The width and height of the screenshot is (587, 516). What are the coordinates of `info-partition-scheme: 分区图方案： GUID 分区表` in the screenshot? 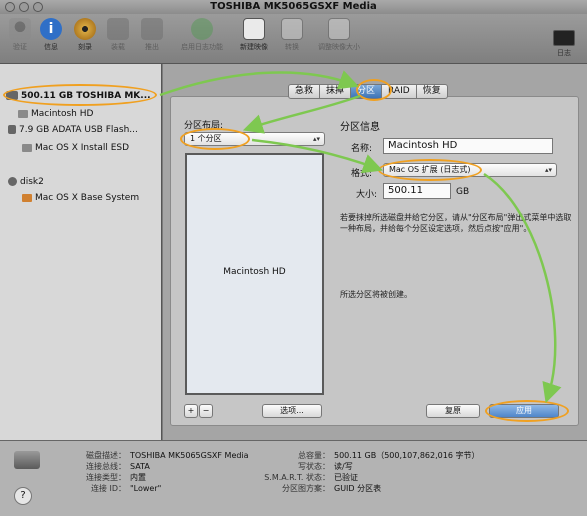 It's located at (332, 488).